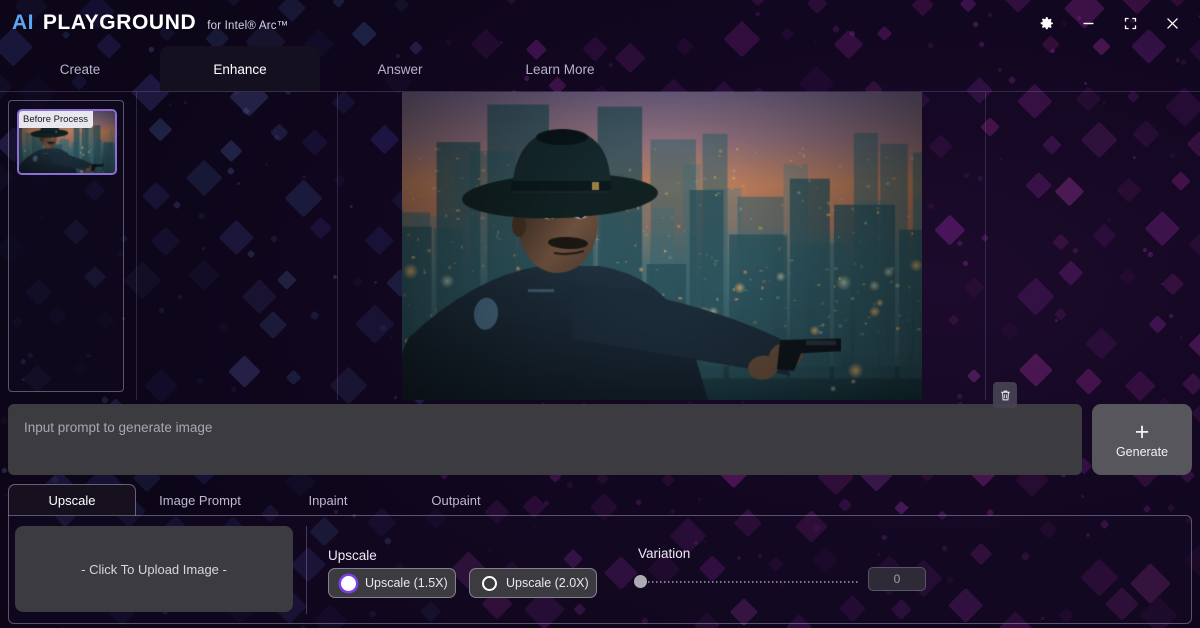  I want to click on thumbnail-label: Before Process, so click(56, 119).